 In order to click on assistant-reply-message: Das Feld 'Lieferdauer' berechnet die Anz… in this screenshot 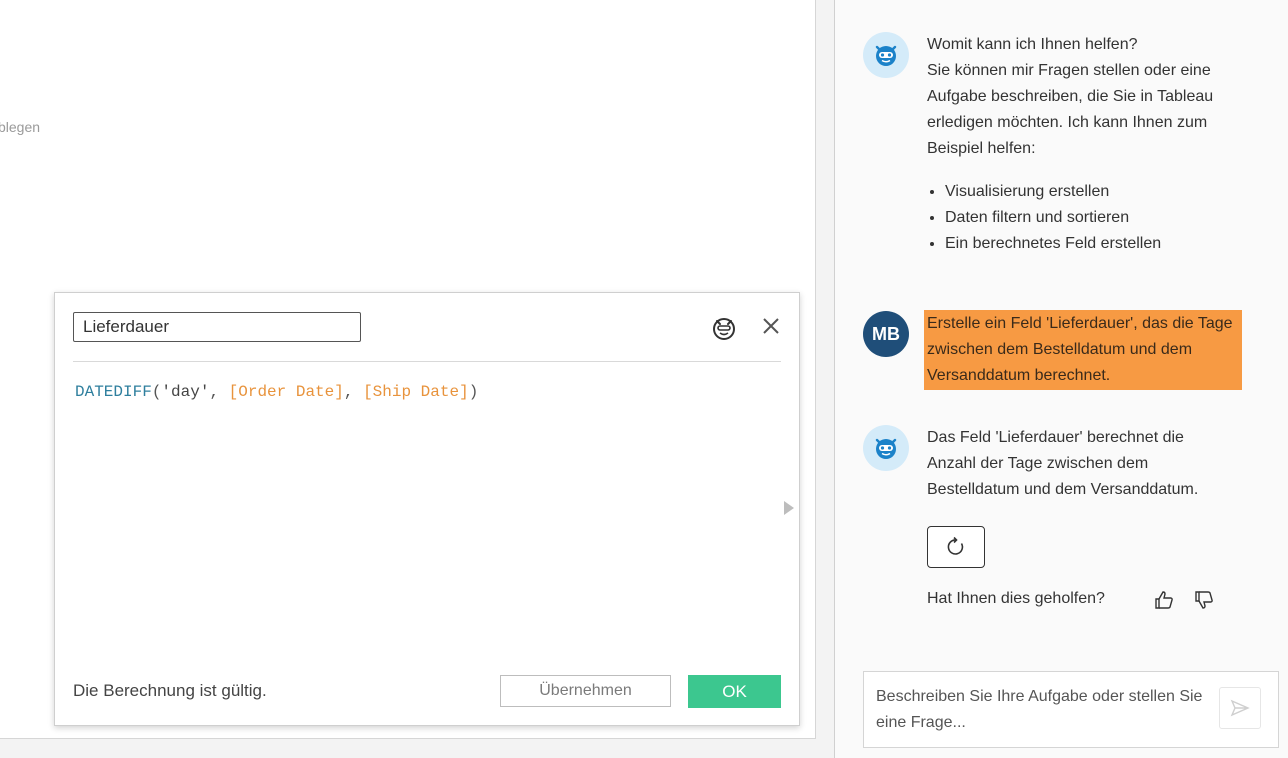, I will do `click(1063, 463)`.